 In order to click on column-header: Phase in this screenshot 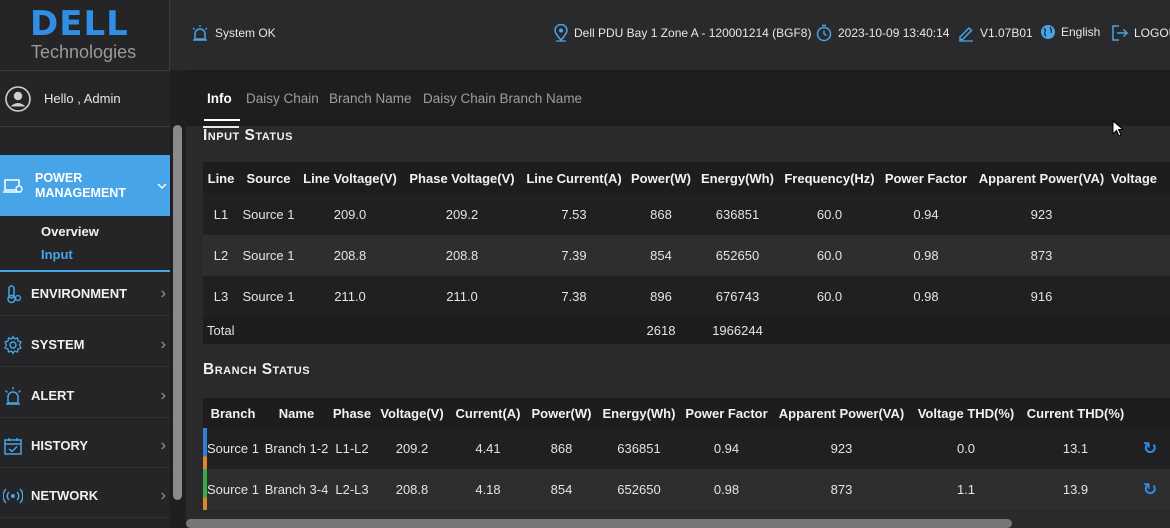, I will do `click(352, 413)`.